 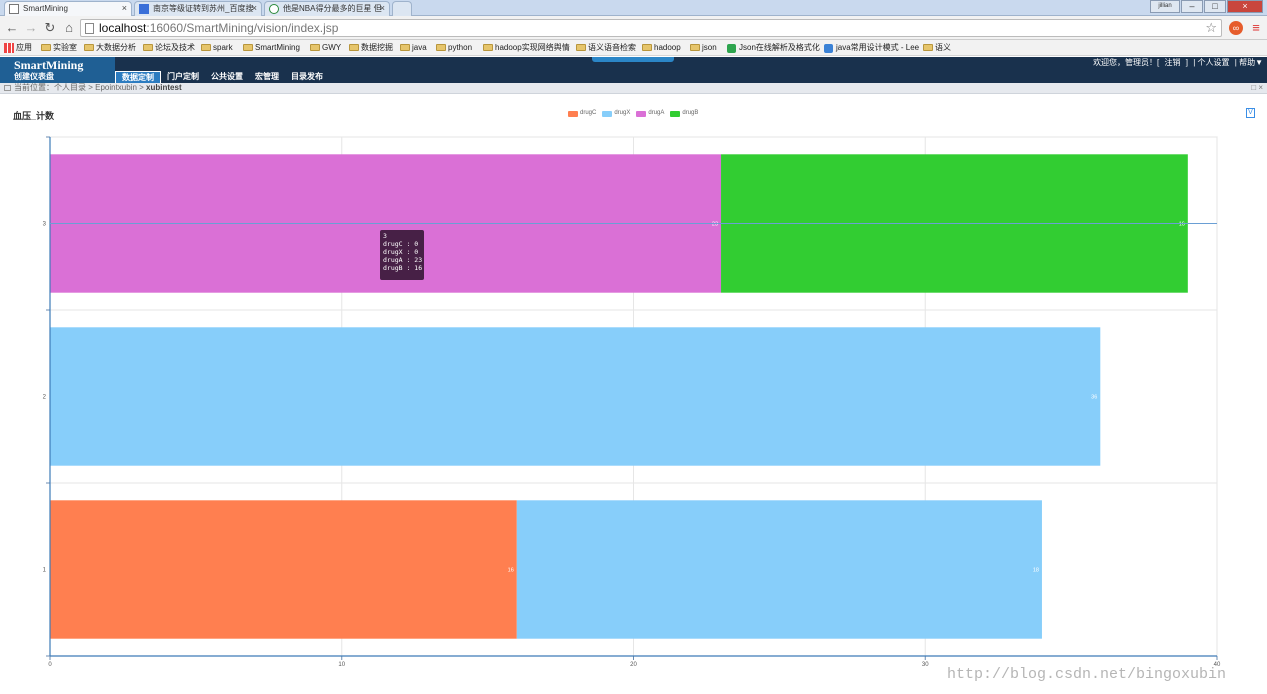 I want to click on bar-drugC, so click(x=283, y=569).